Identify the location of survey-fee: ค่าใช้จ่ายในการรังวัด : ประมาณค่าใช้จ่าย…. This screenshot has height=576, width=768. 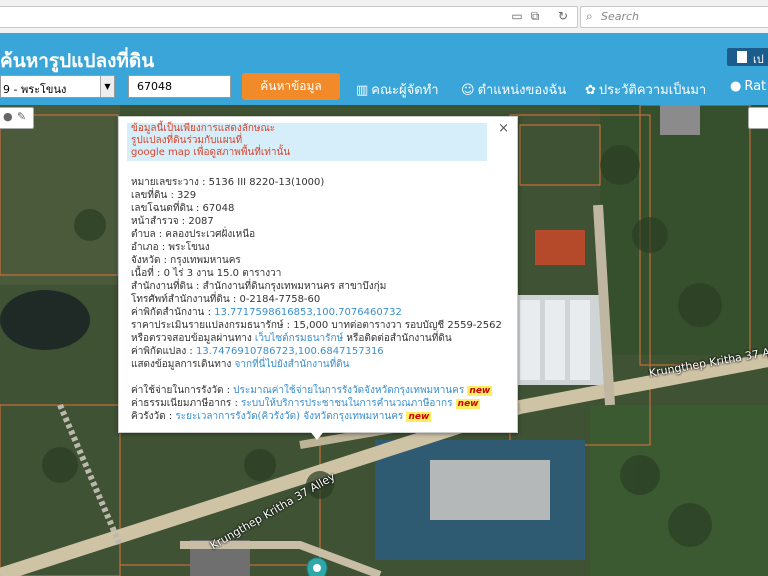
(312, 391).